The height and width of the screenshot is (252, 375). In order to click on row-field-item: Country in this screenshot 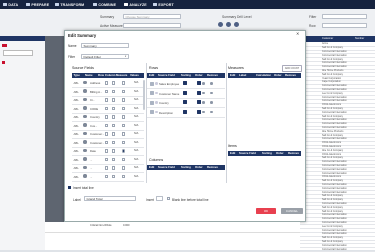, I will do `click(186, 103)`.